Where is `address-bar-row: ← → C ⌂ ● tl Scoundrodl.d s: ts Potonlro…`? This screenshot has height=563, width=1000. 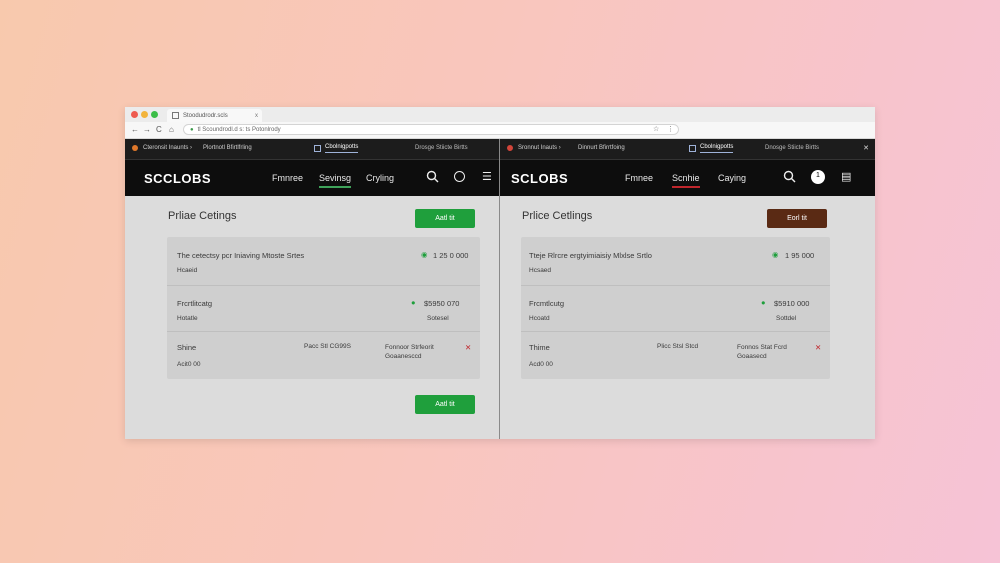
address-bar-row: ← → C ⌂ ● tl Scoundrodl.d s: ts Potonlro… is located at coordinates (500, 130).